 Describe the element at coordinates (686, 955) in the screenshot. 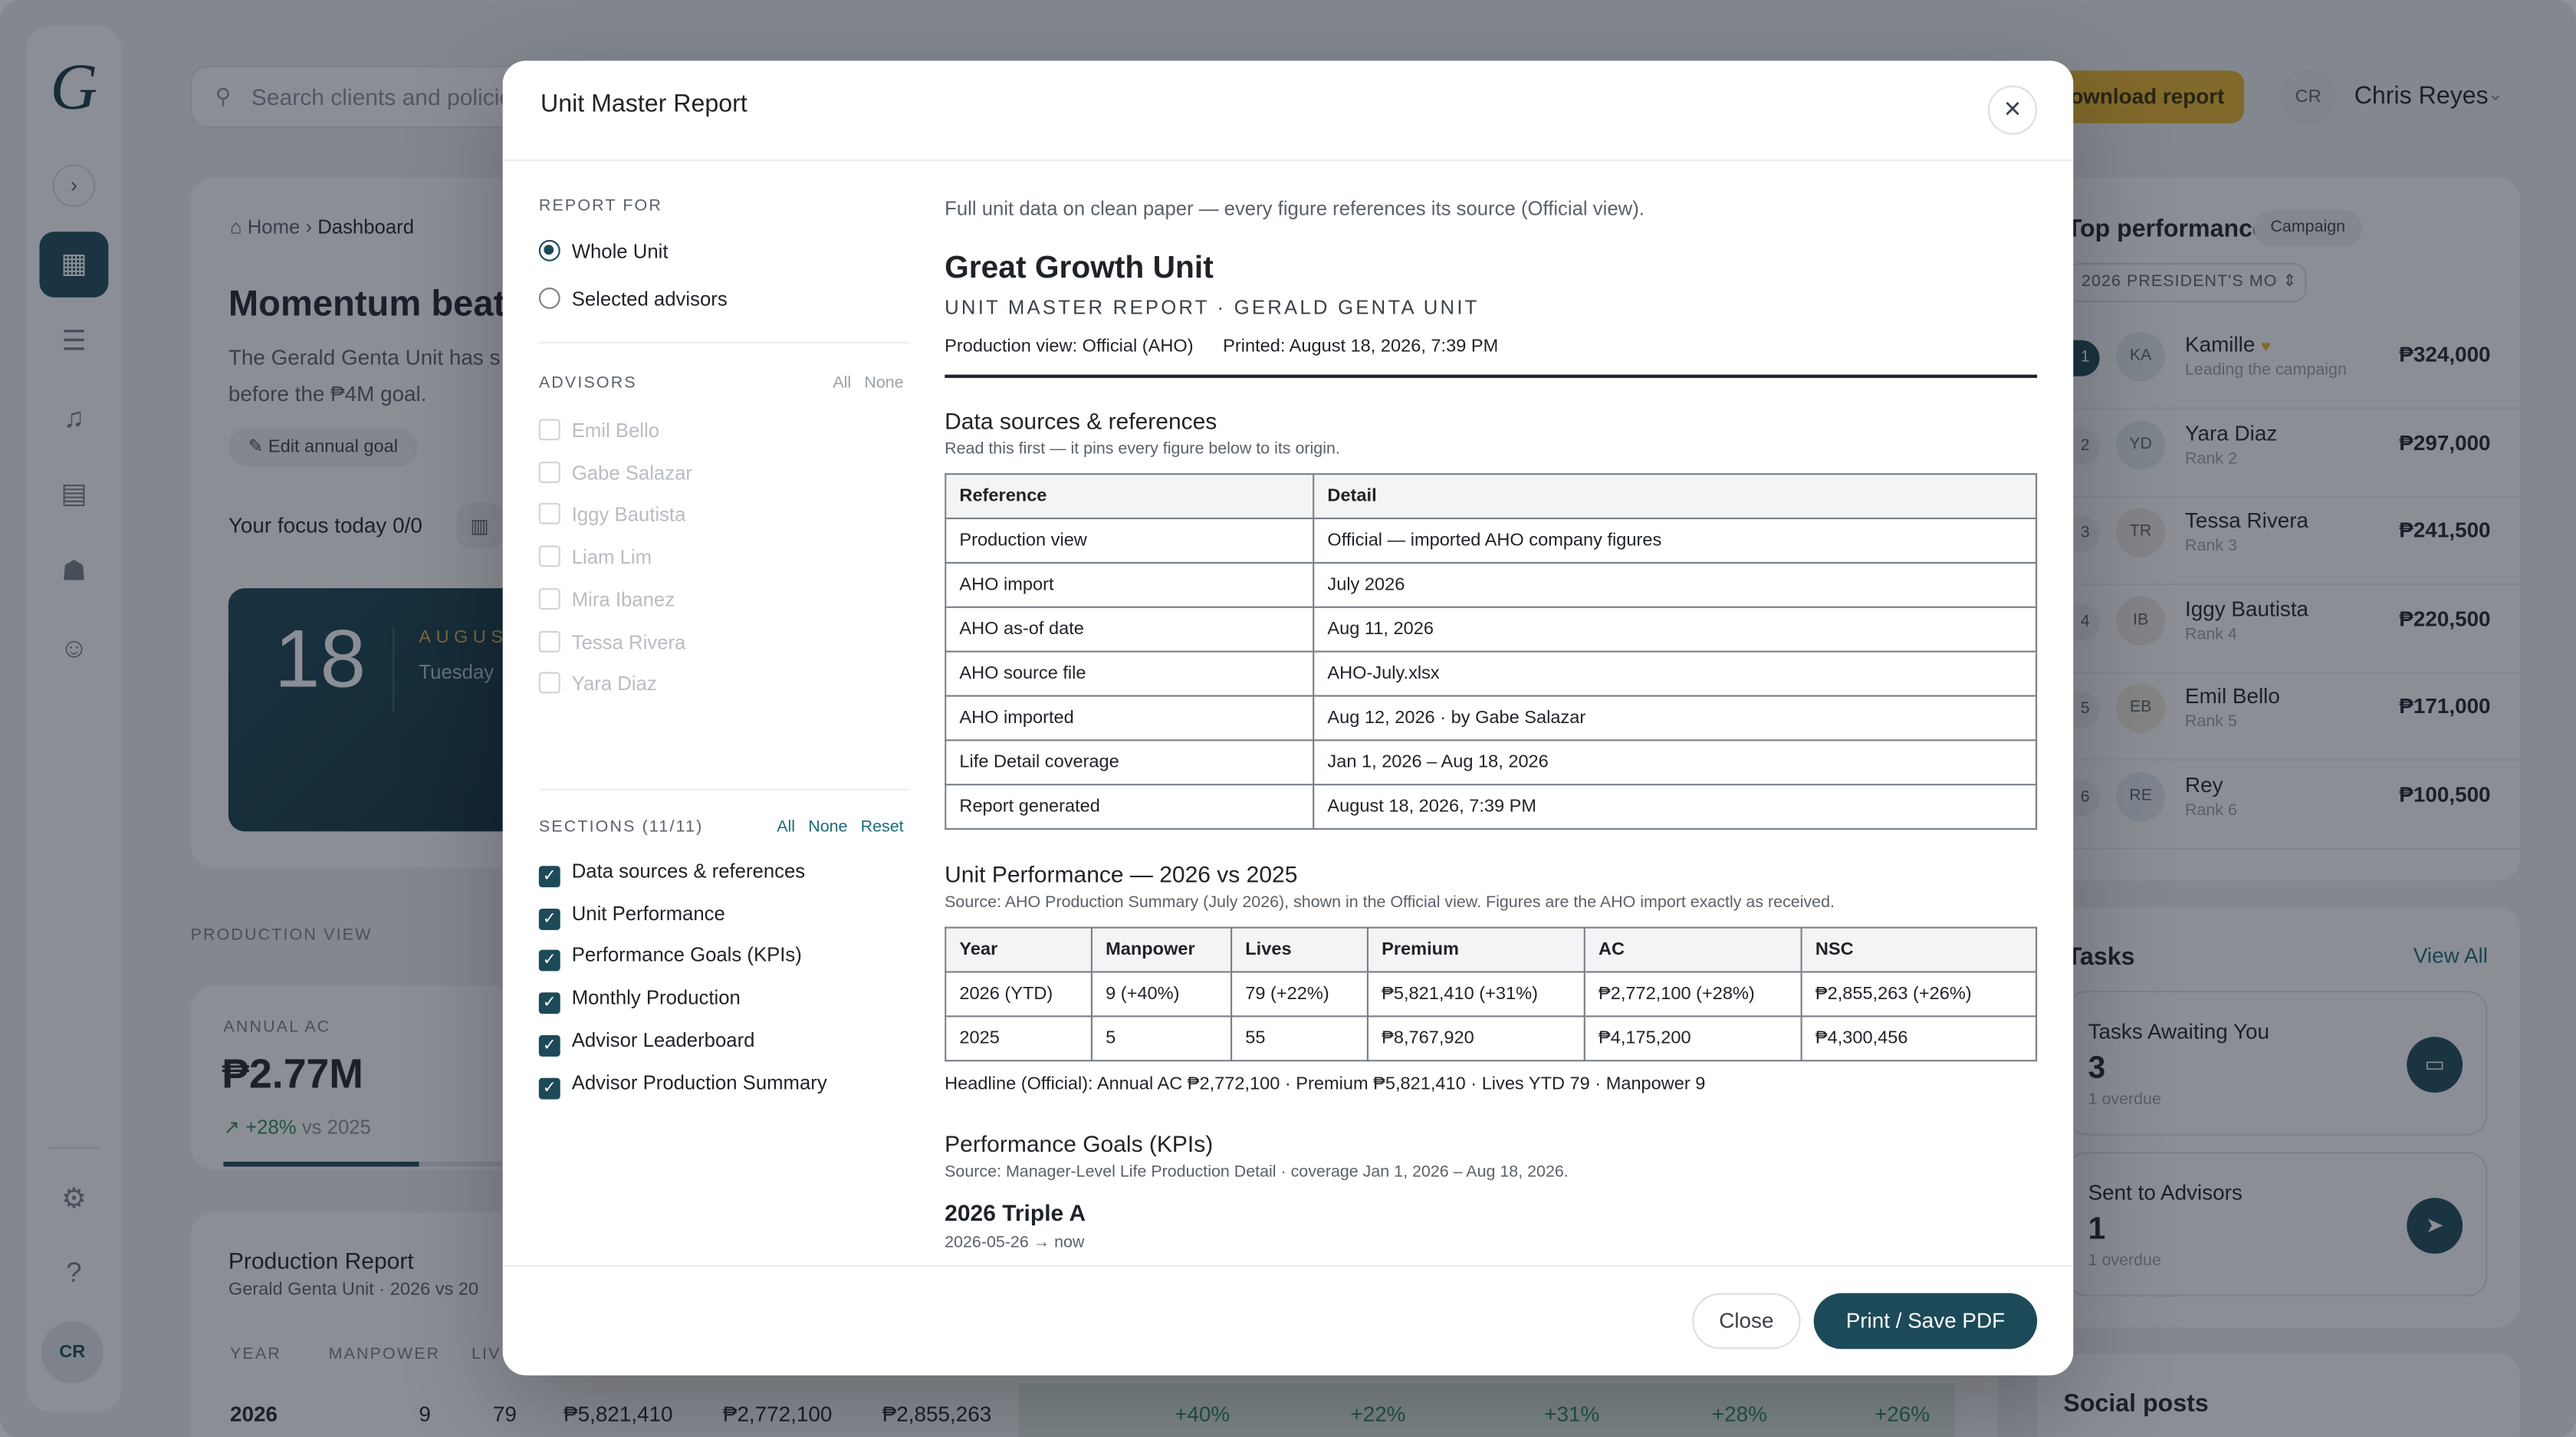

I see `section-label: Performance Goals (KPIs)` at that location.